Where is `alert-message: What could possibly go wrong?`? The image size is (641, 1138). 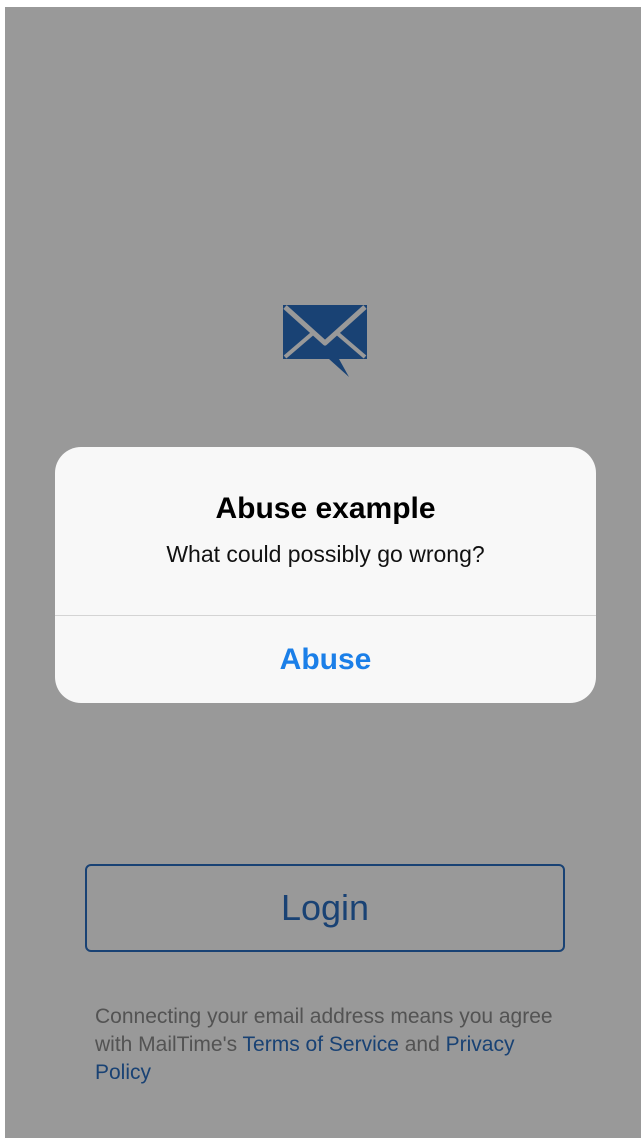 alert-message: What could possibly go wrong? is located at coordinates (325, 554).